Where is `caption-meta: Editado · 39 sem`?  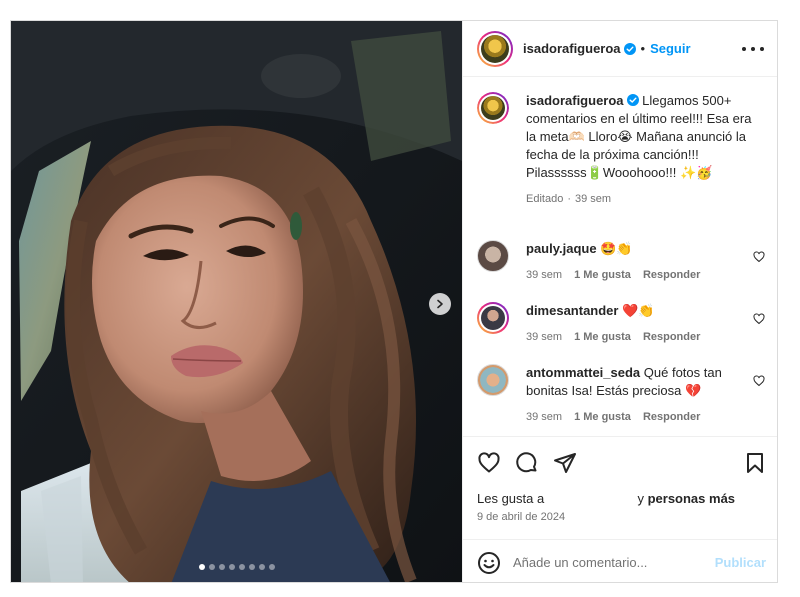 caption-meta: Editado · 39 sem is located at coordinates (640, 199).